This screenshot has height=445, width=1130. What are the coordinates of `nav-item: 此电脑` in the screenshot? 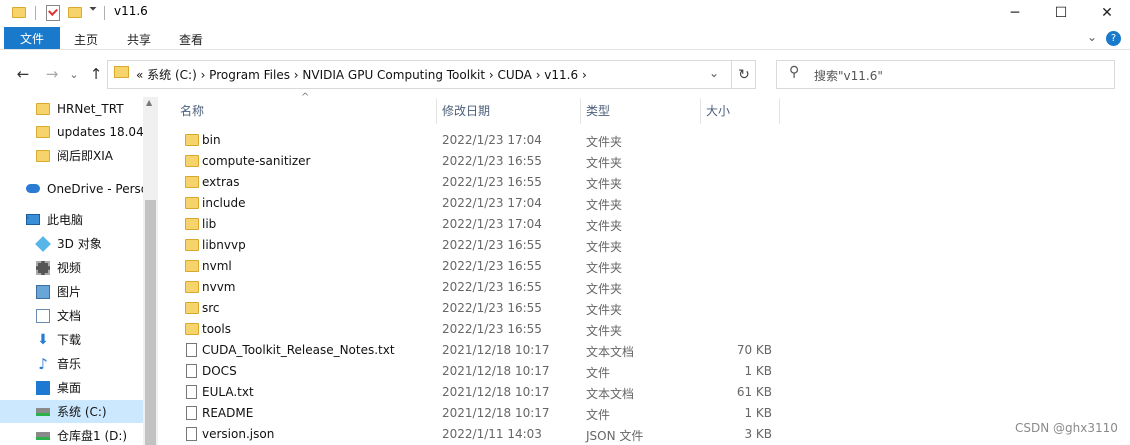 It's located at (71, 219).